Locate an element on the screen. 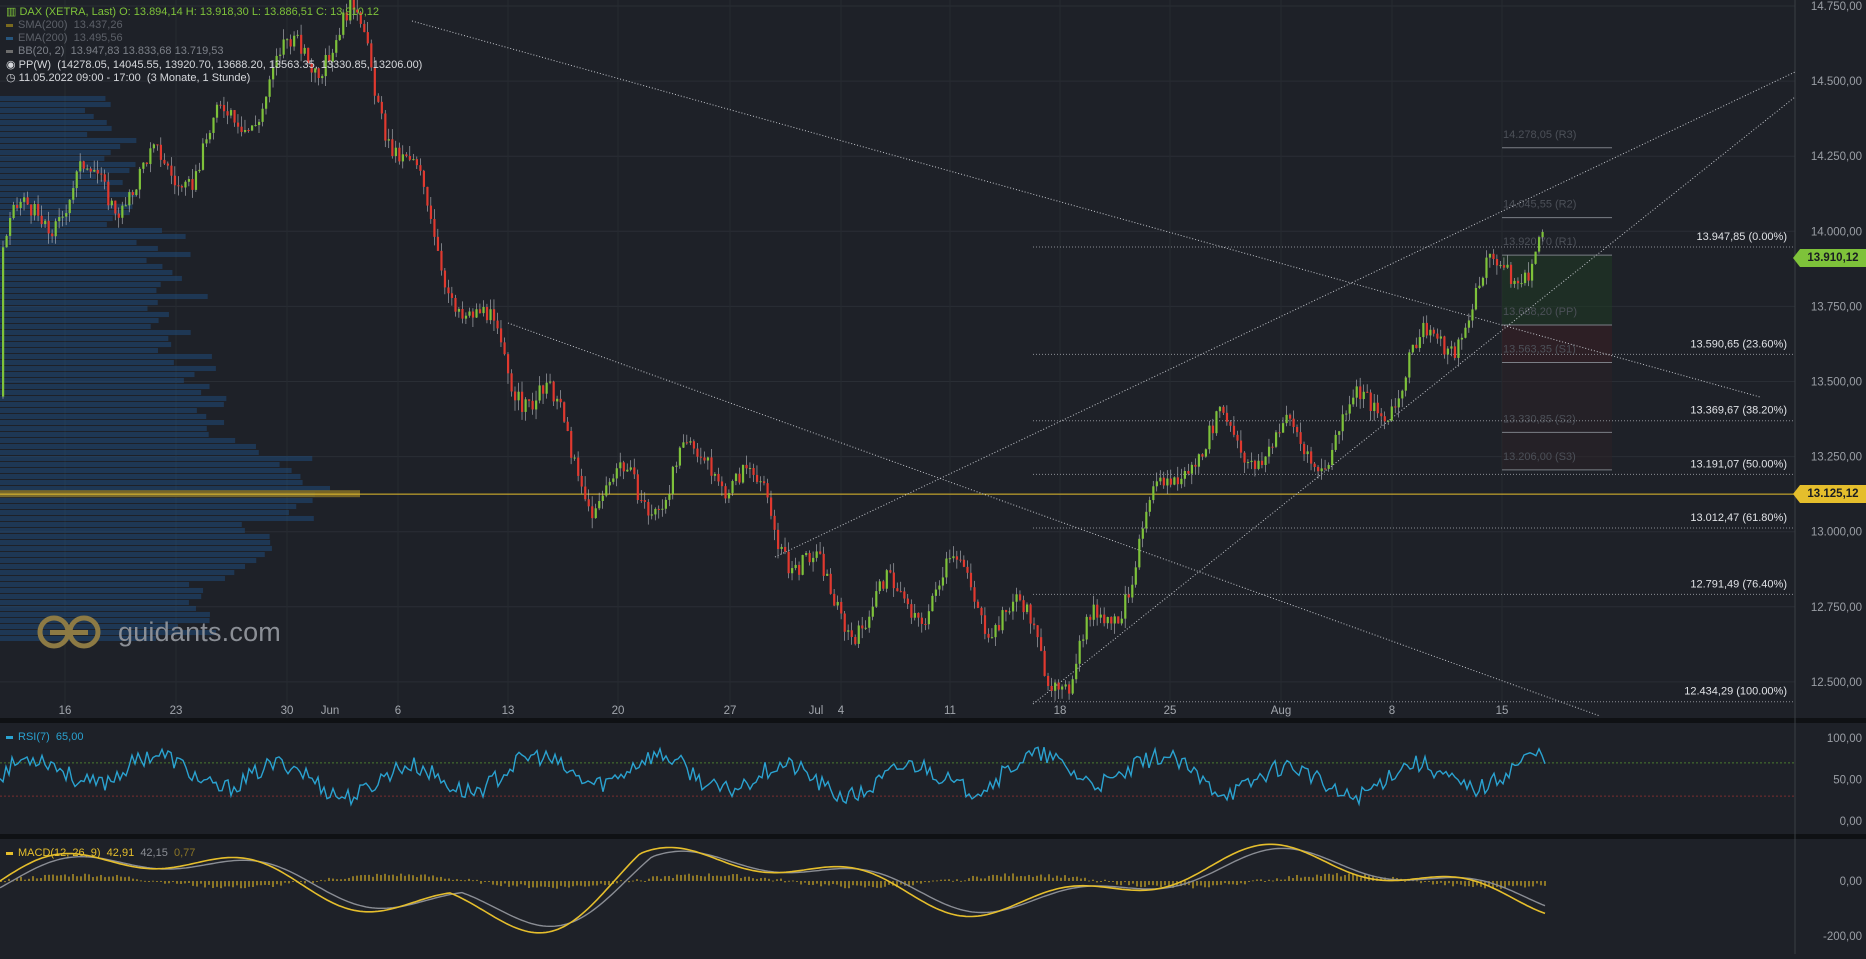 The width and height of the screenshot is (1866, 959). time-axis-label: 6 is located at coordinates (398, 711).